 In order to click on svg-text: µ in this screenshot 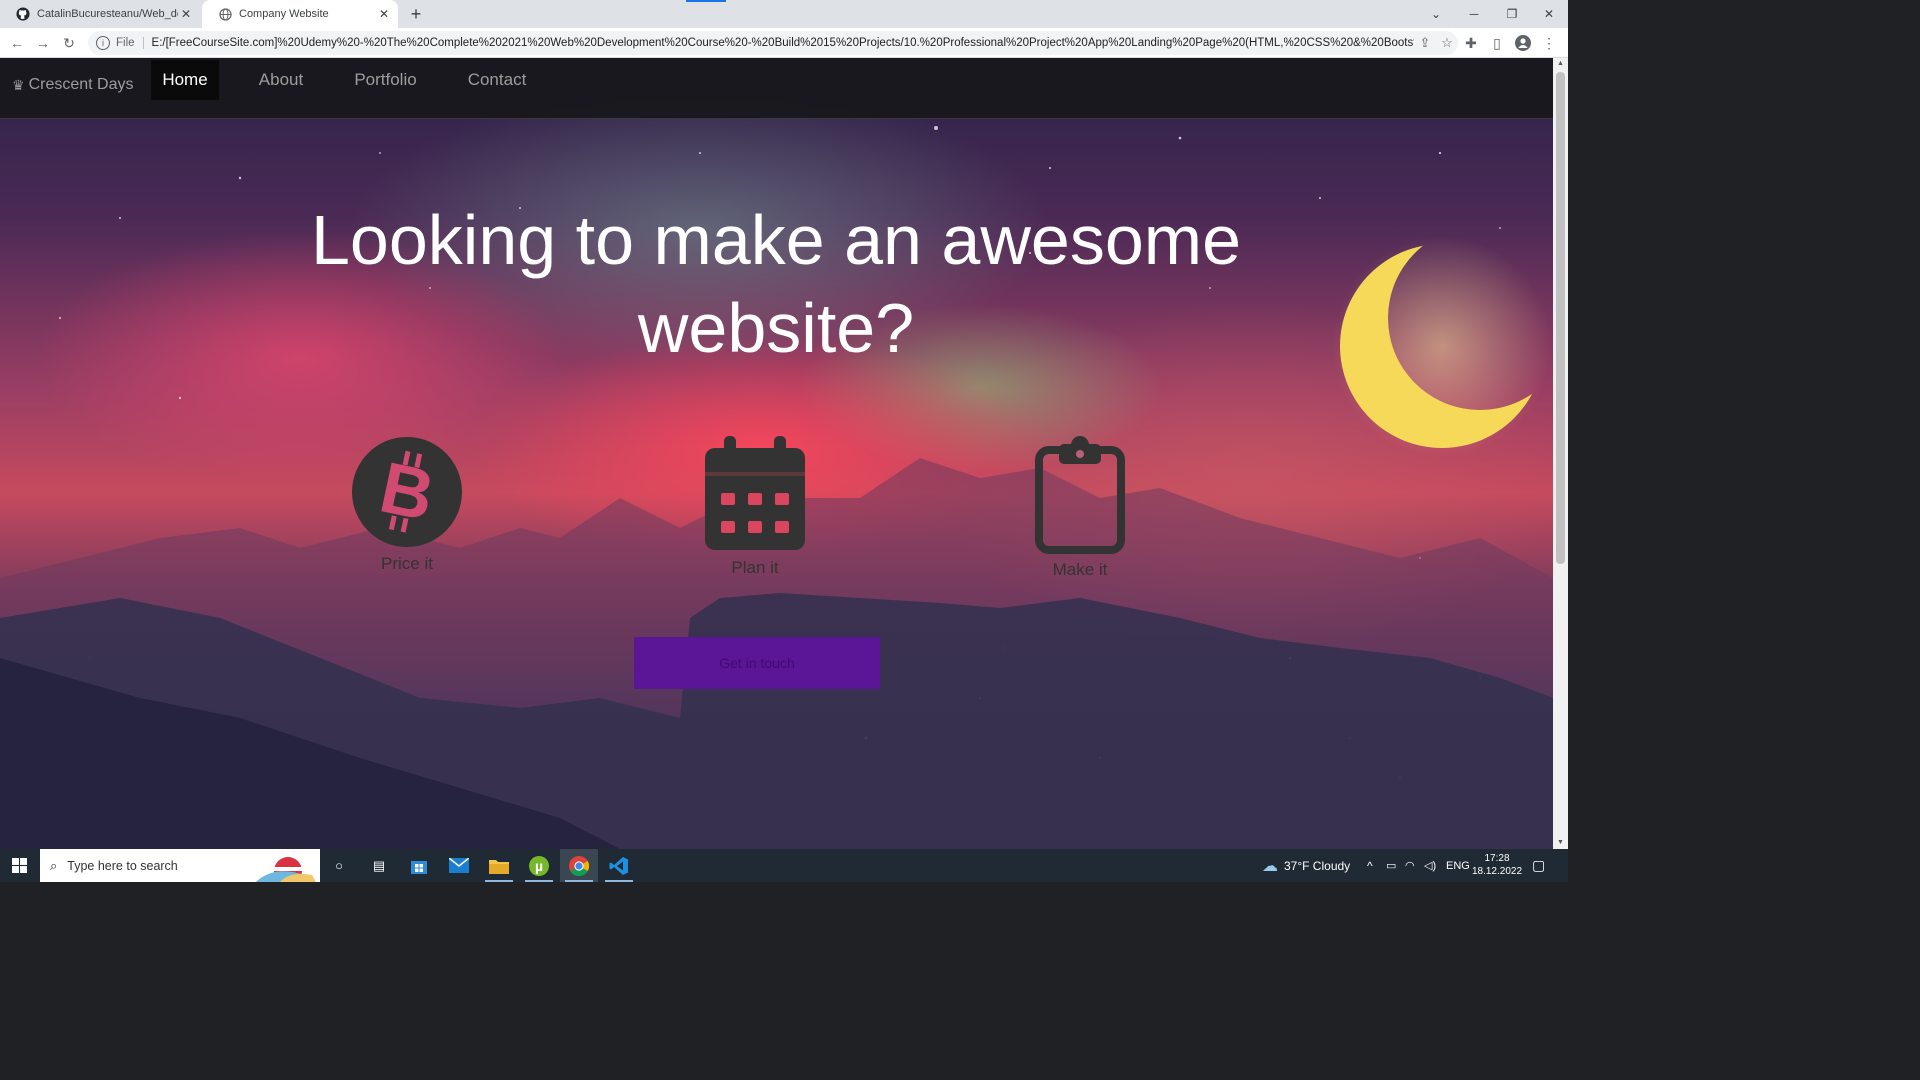, I will do `click(539, 866)`.